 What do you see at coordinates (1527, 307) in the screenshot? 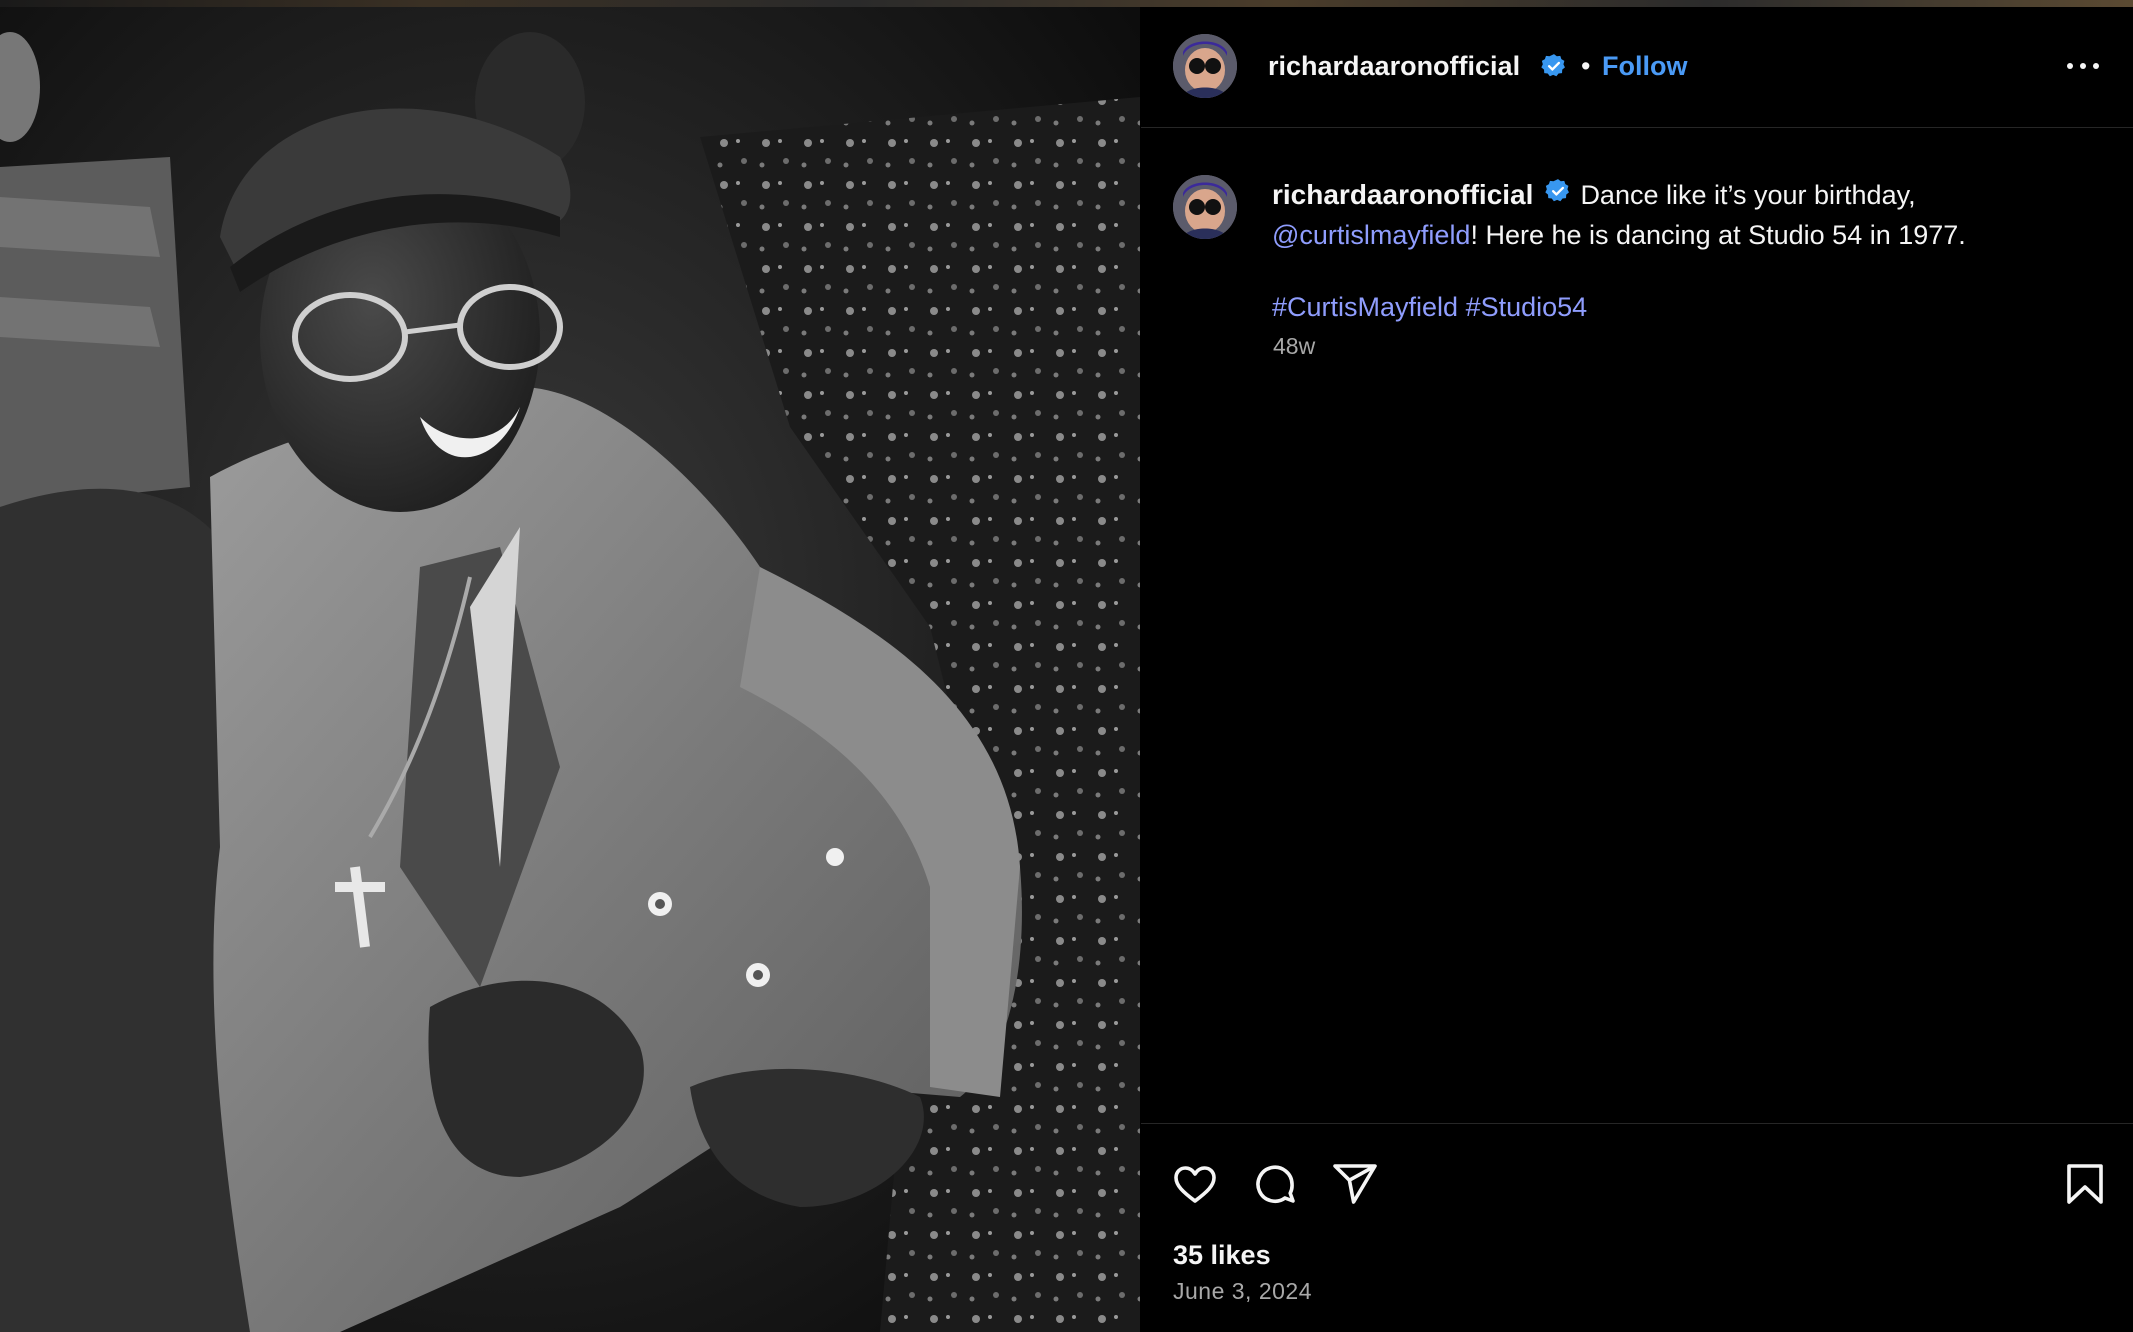
I see `hashtag-link: #Studio54` at bounding box center [1527, 307].